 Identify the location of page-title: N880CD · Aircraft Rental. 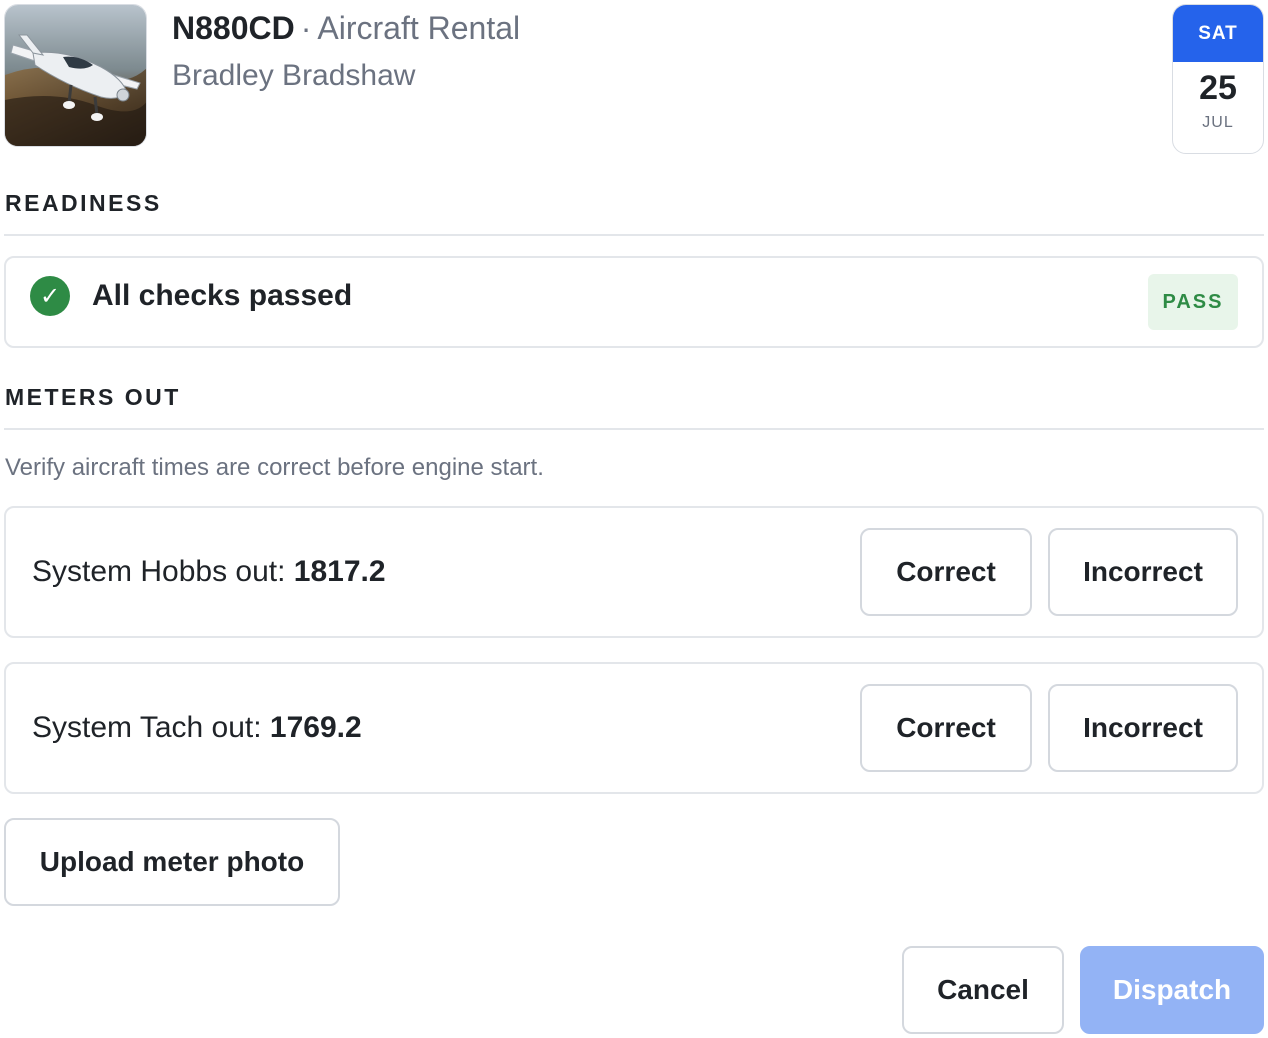
(346, 28).